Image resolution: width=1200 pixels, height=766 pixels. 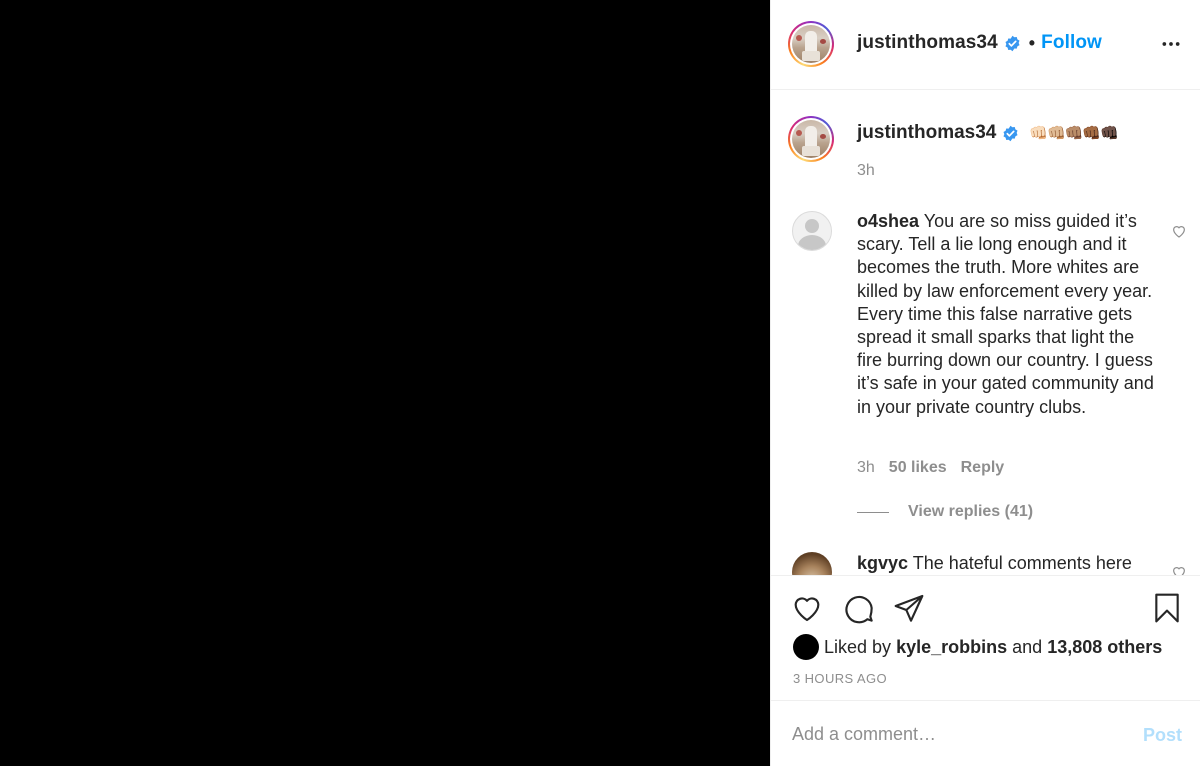 I want to click on liker-avatar, so click(x=806, y=647).